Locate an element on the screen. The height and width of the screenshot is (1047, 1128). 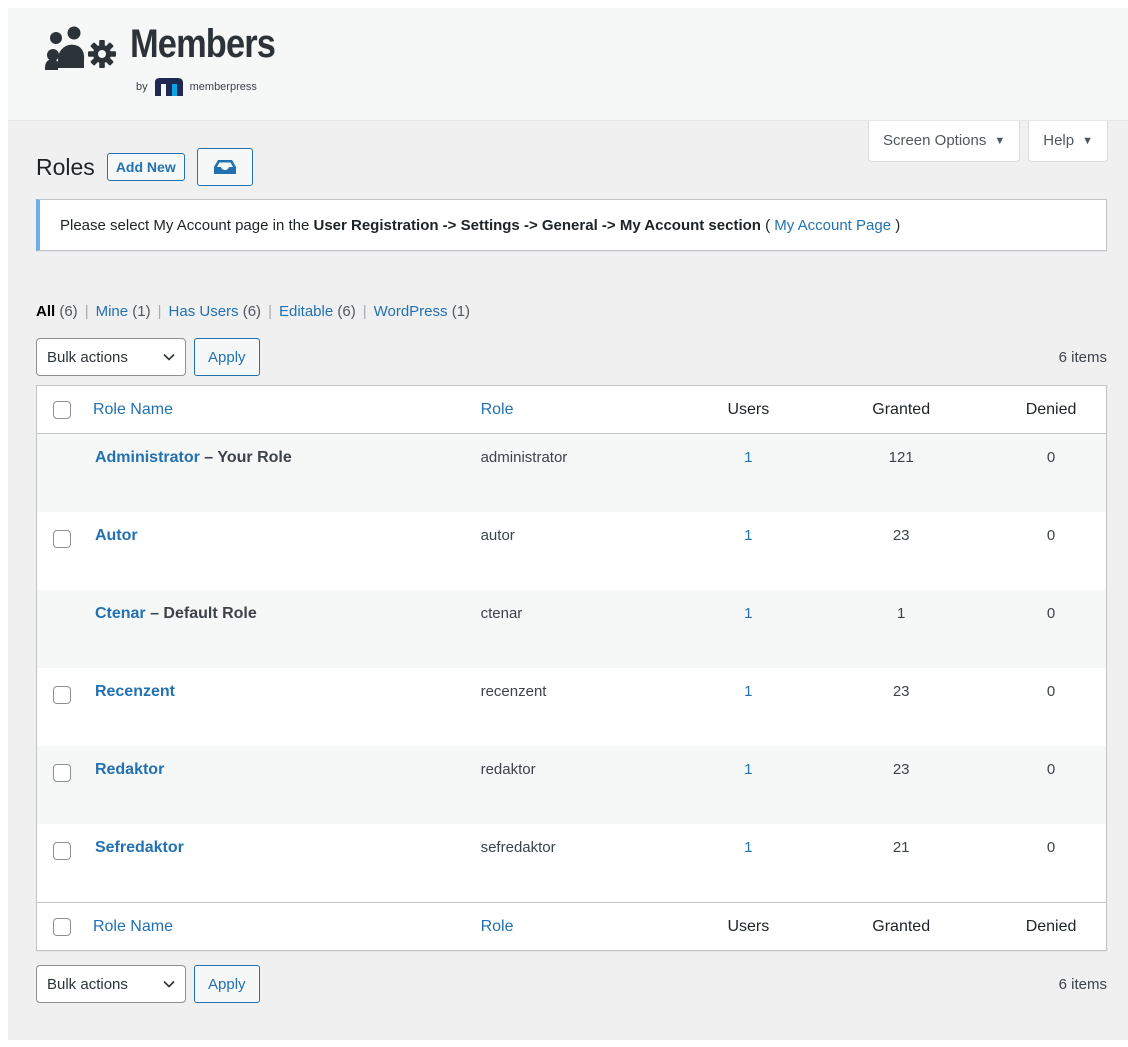
inbox-icon is located at coordinates (224, 167).